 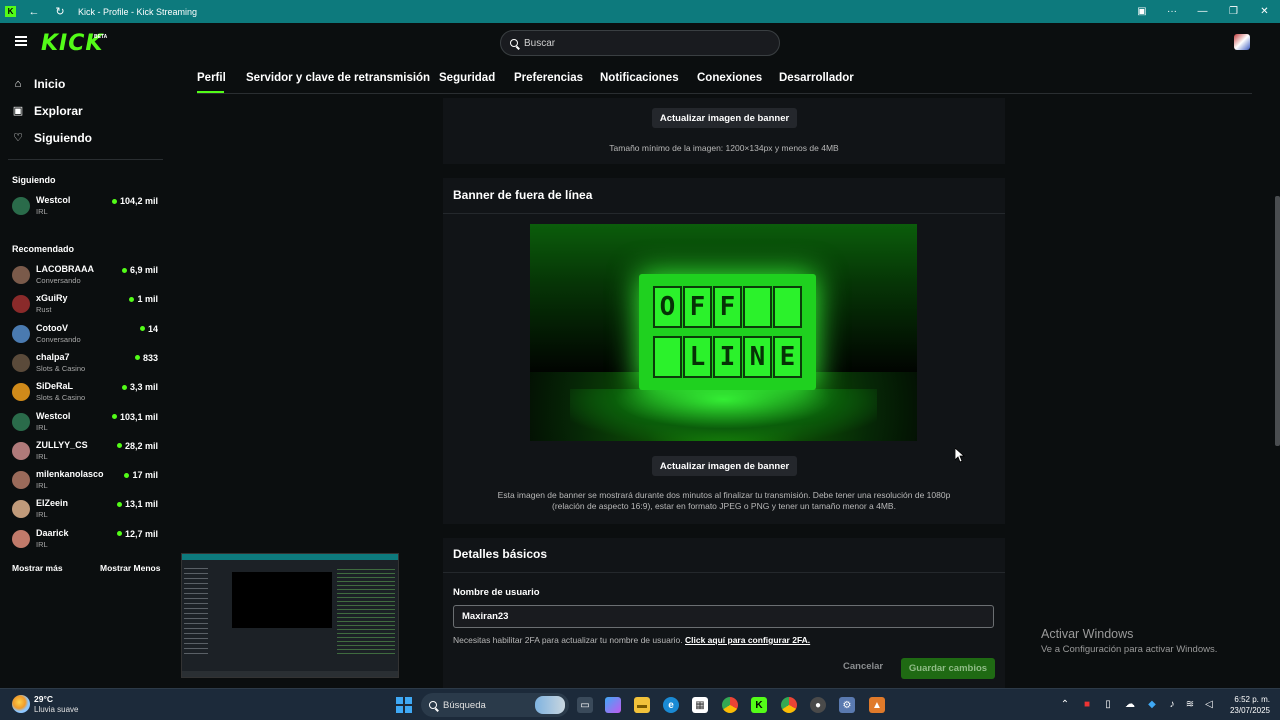 What do you see at coordinates (514, 43) in the screenshot?
I see `search-icon` at bounding box center [514, 43].